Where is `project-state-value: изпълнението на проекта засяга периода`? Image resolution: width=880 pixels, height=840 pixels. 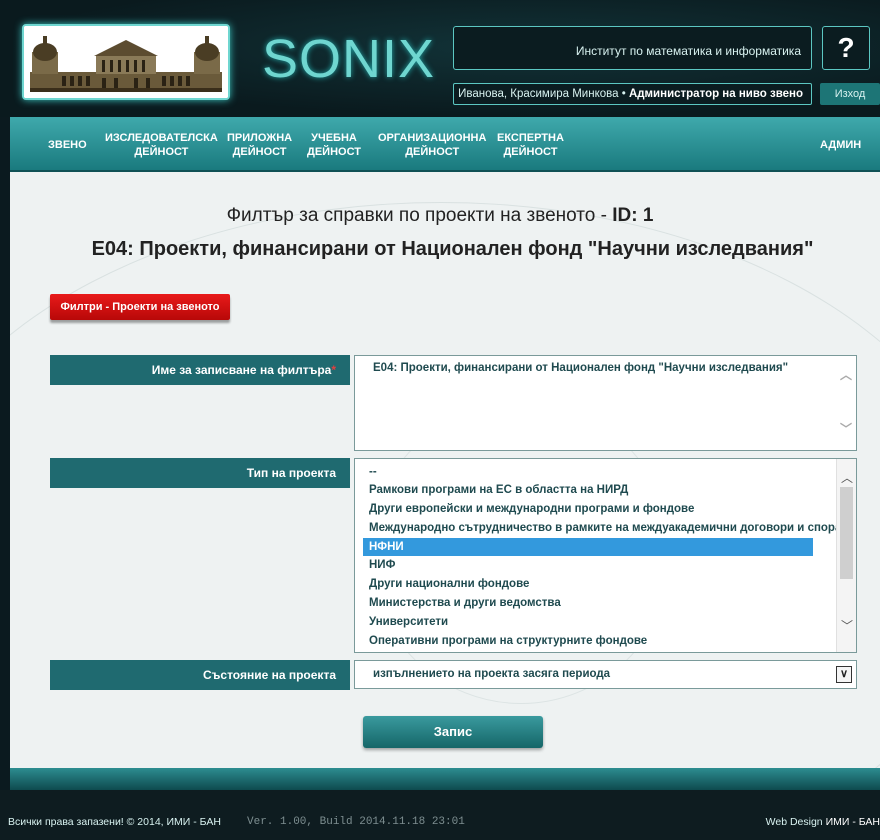 project-state-value: изпълнението на проекта засяга периода is located at coordinates (492, 674).